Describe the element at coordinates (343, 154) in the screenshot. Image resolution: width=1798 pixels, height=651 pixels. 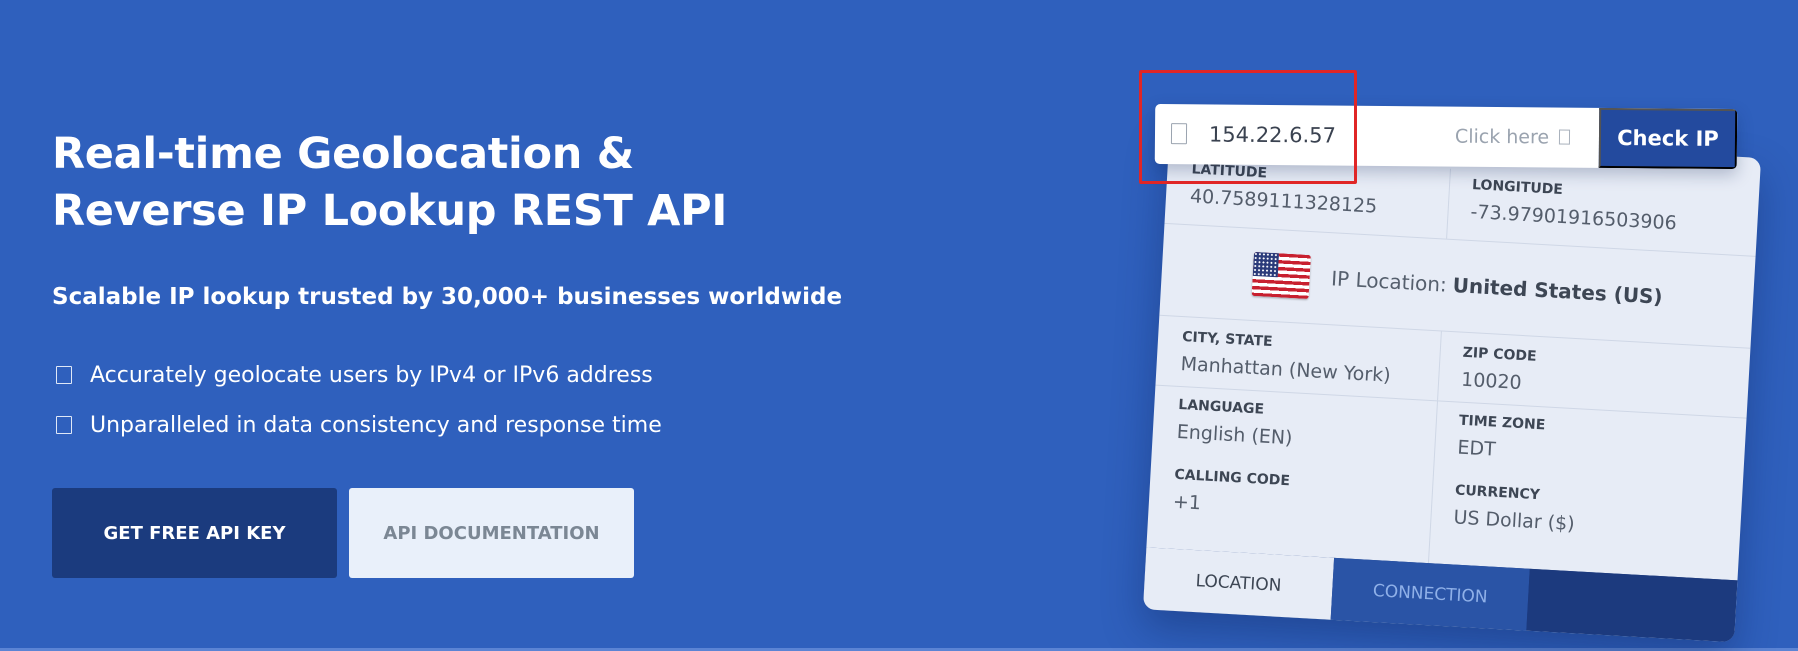
I see `title-line-1: Real-time Geolocation &` at that location.